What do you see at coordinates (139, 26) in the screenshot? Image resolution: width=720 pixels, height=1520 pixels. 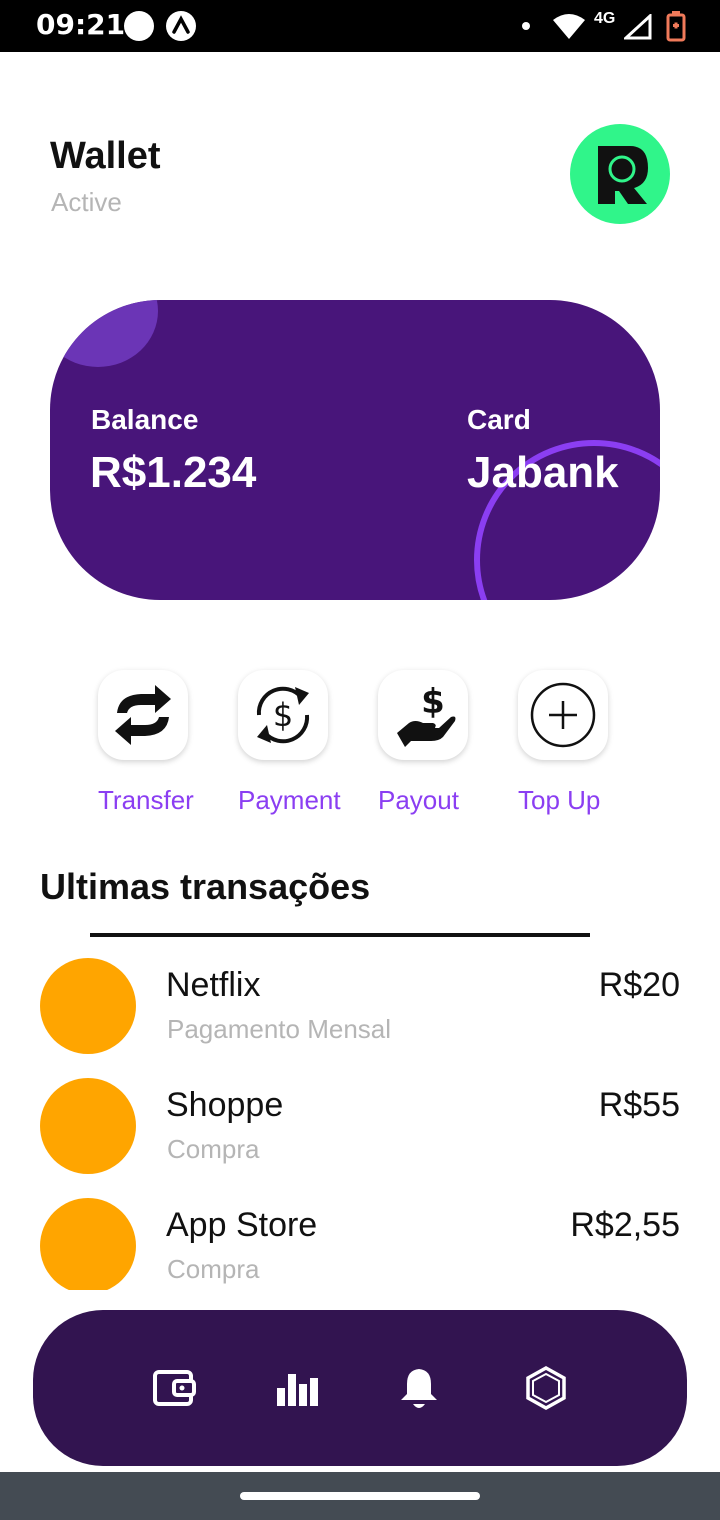 I see `notification-dot-icon` at bounding box center [139, 26].